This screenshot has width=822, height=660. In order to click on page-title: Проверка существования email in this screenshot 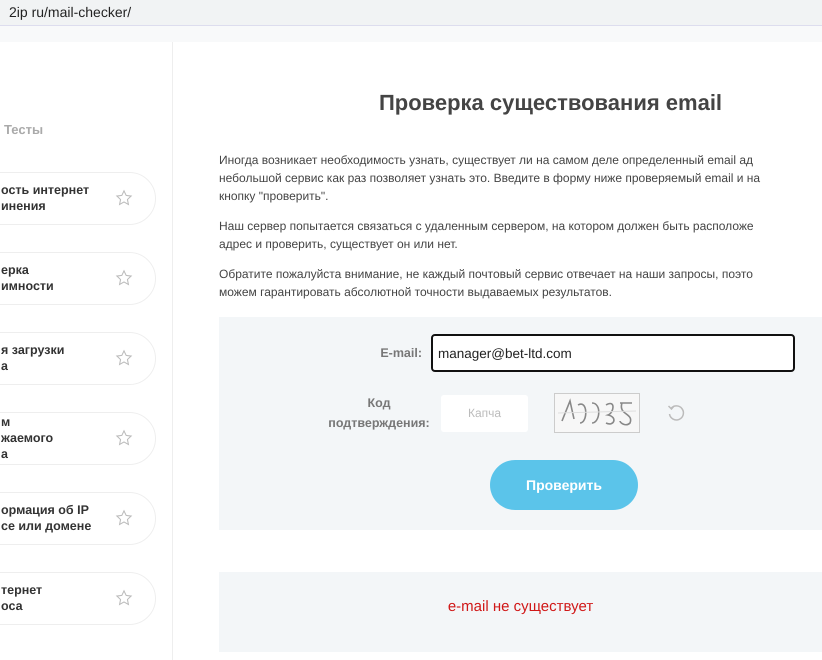, I will do `click(551, 103)`.